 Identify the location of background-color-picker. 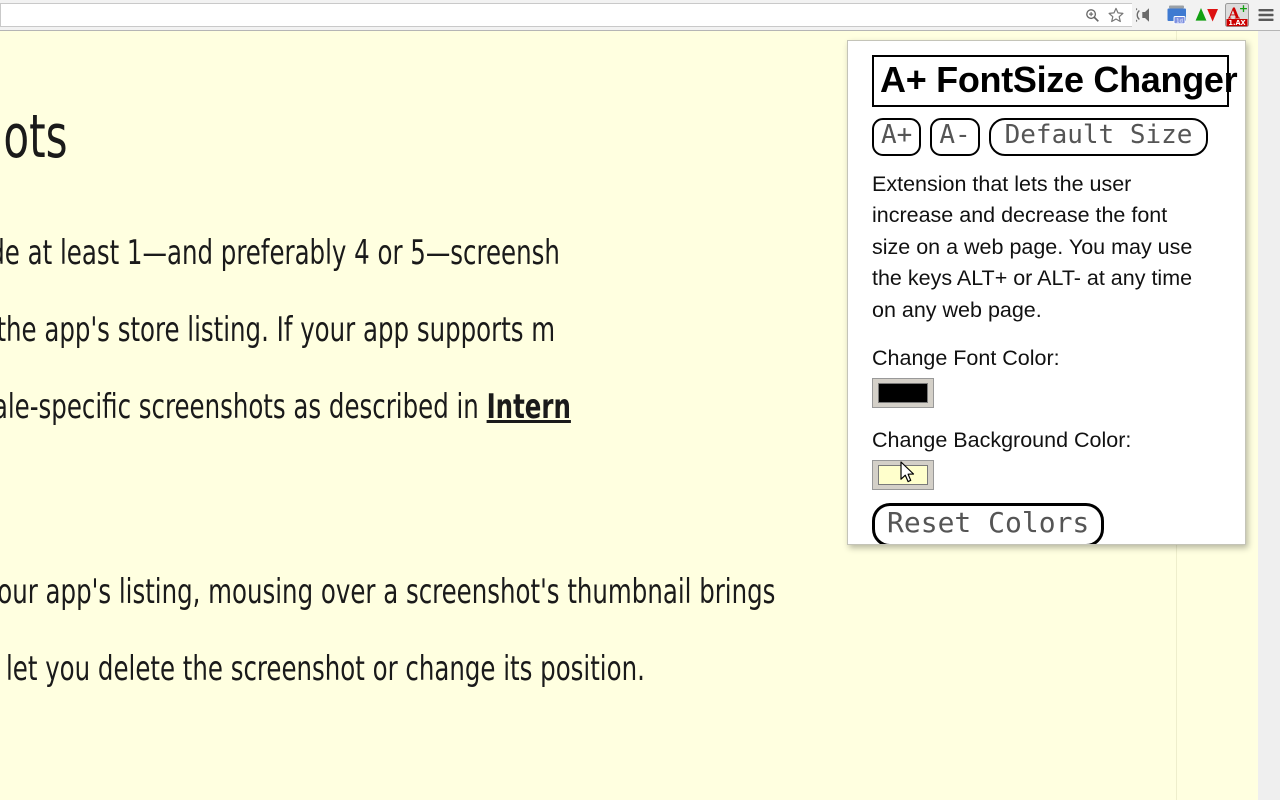
(903, 475).